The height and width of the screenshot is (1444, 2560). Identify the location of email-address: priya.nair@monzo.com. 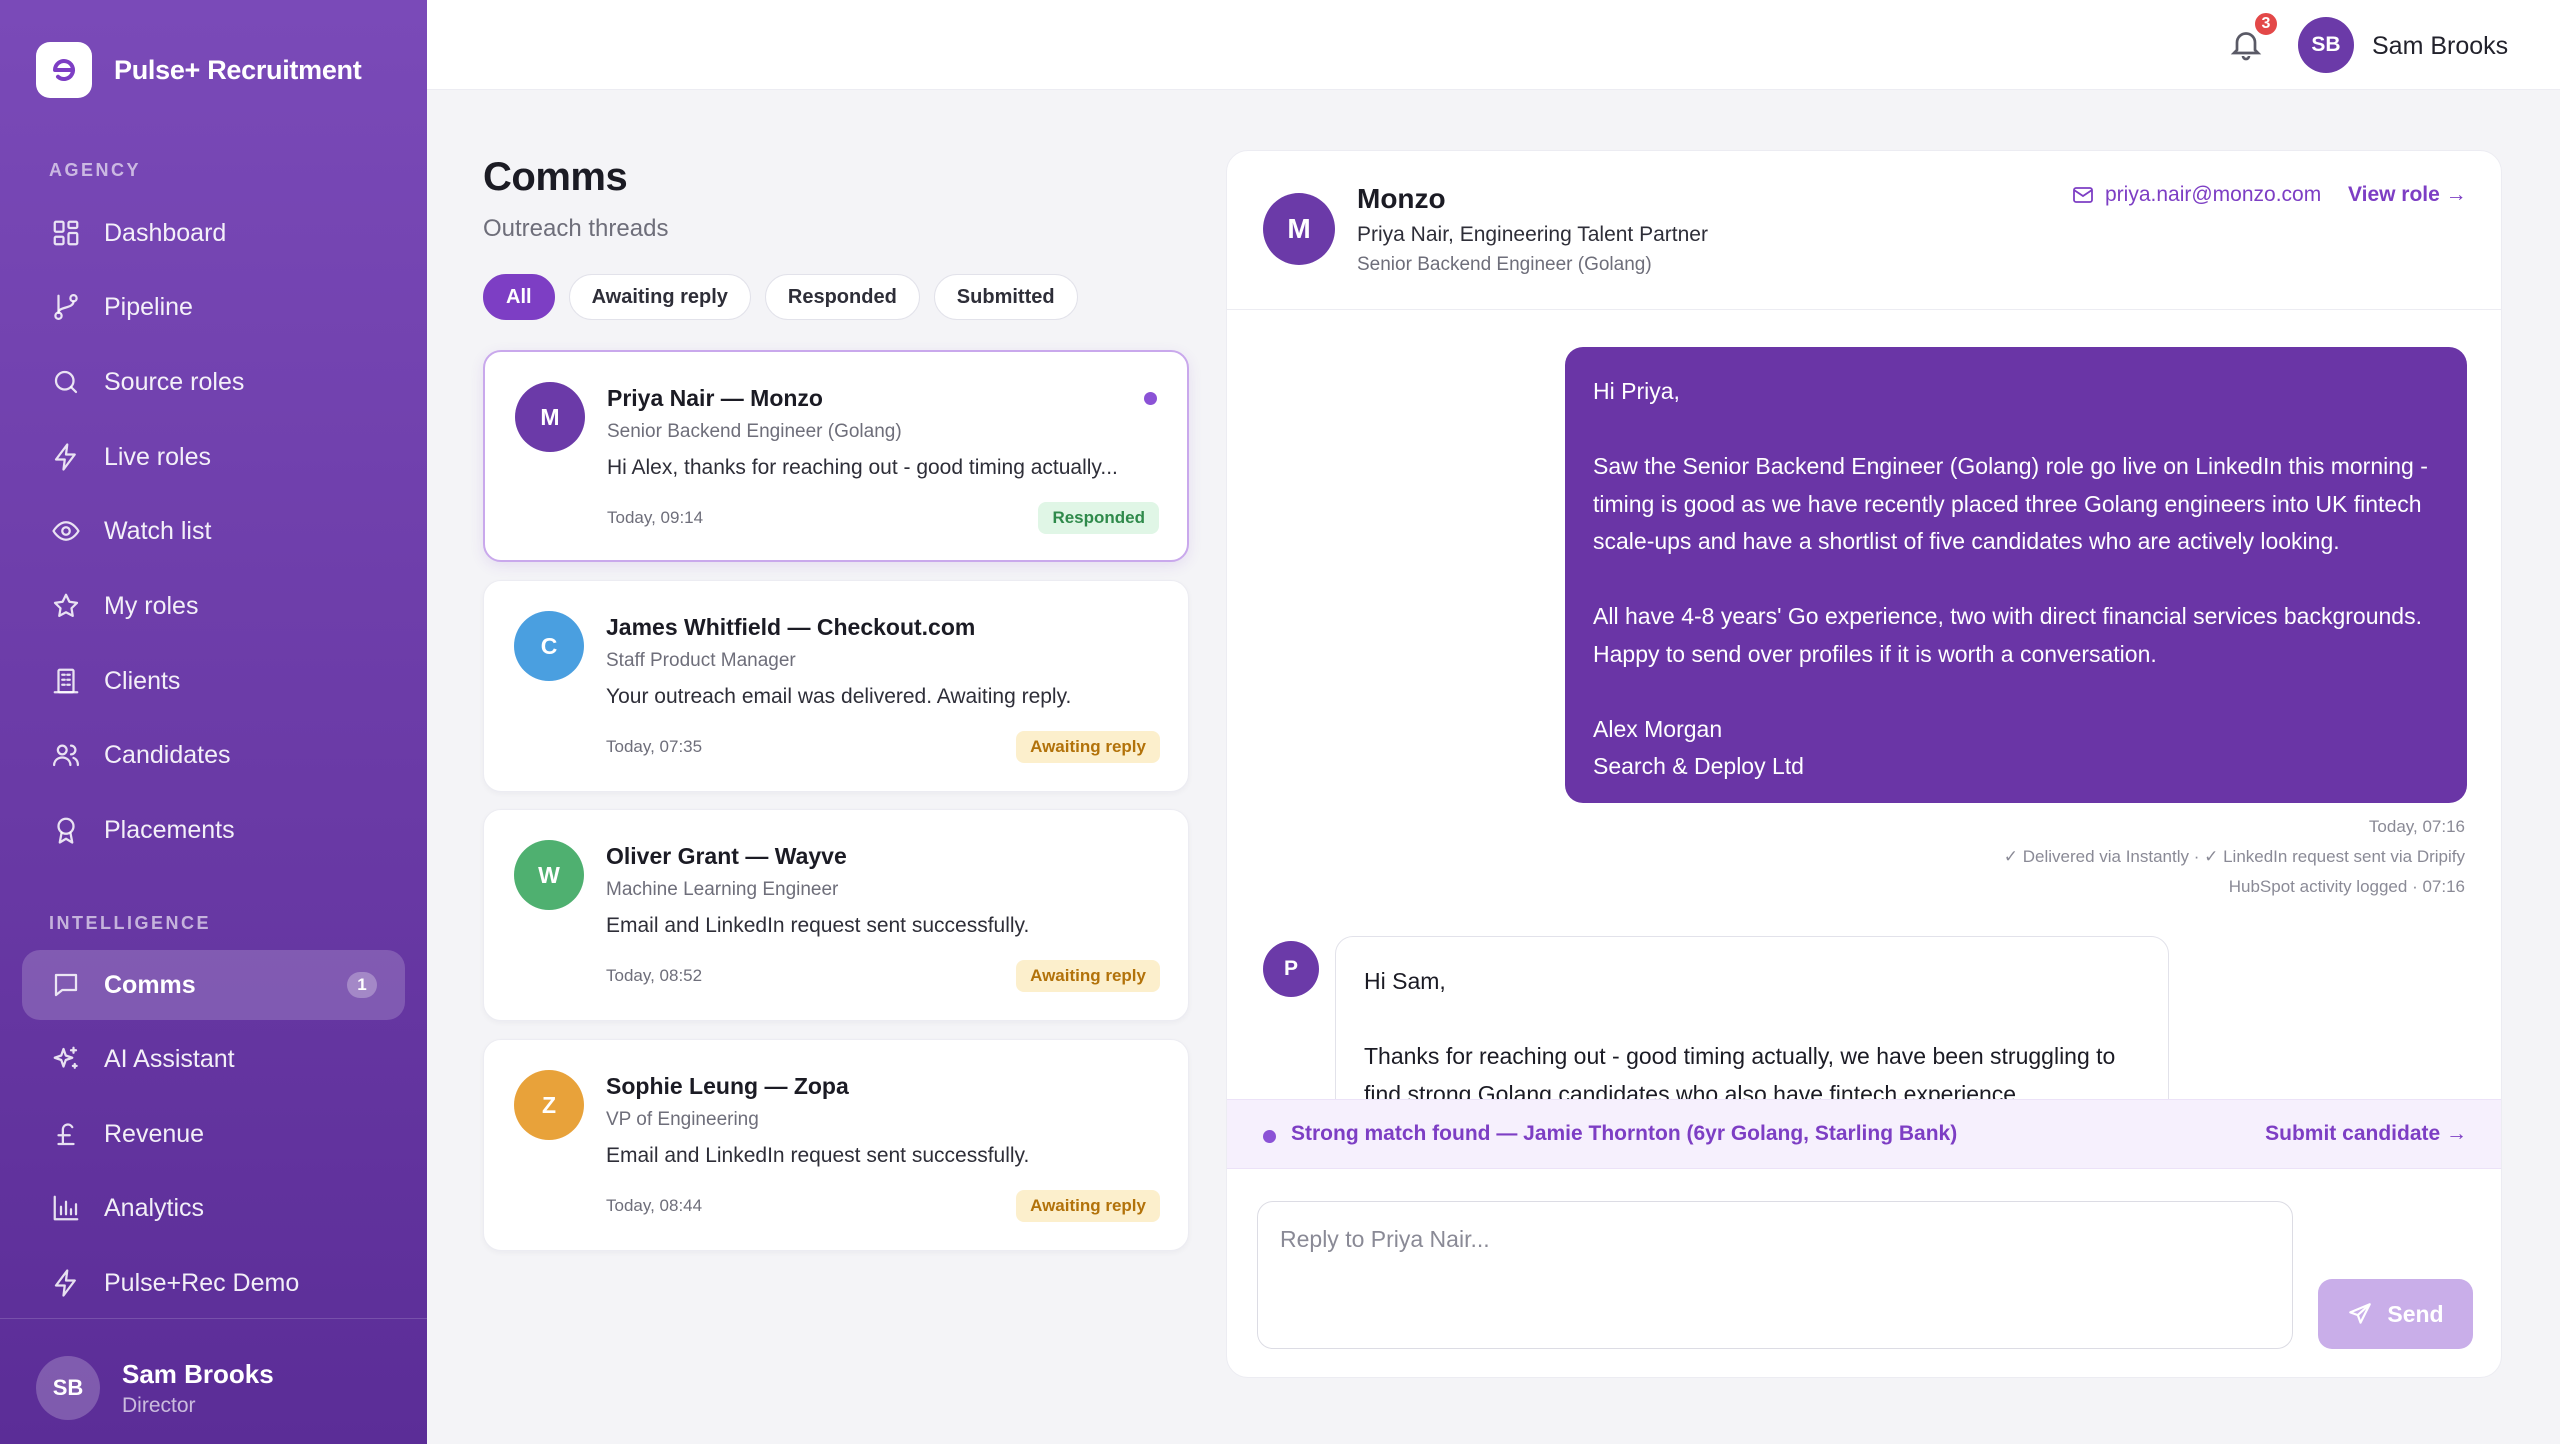
(2213, 194).